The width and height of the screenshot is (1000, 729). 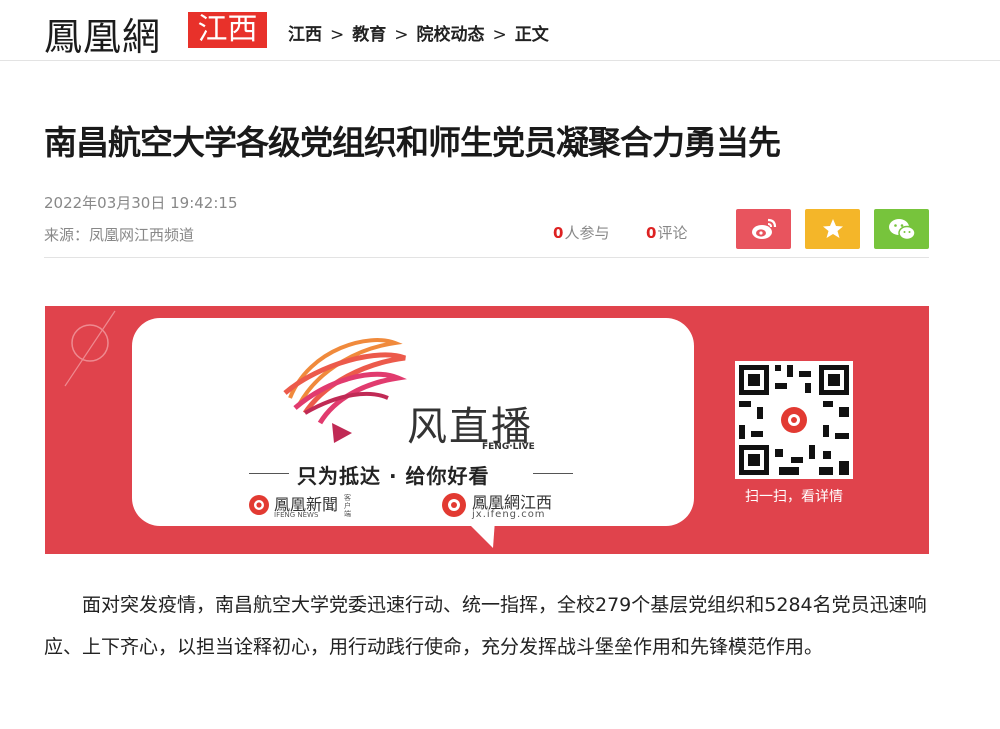 I want to click on ifeng-news-tag: 客户端, so click(x=347, y=506).